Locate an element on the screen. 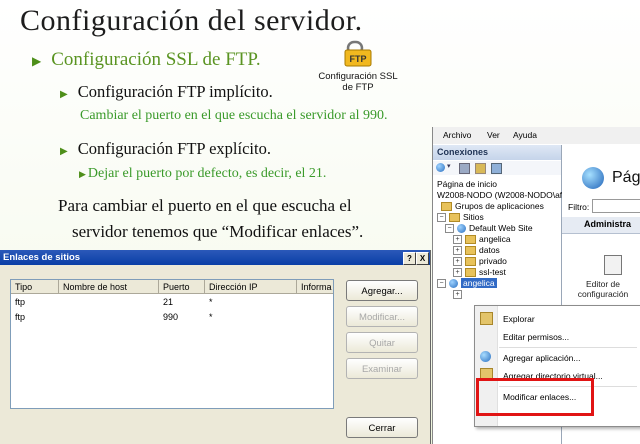  row2-tipo: ftp is located at coordinates (20, 317).